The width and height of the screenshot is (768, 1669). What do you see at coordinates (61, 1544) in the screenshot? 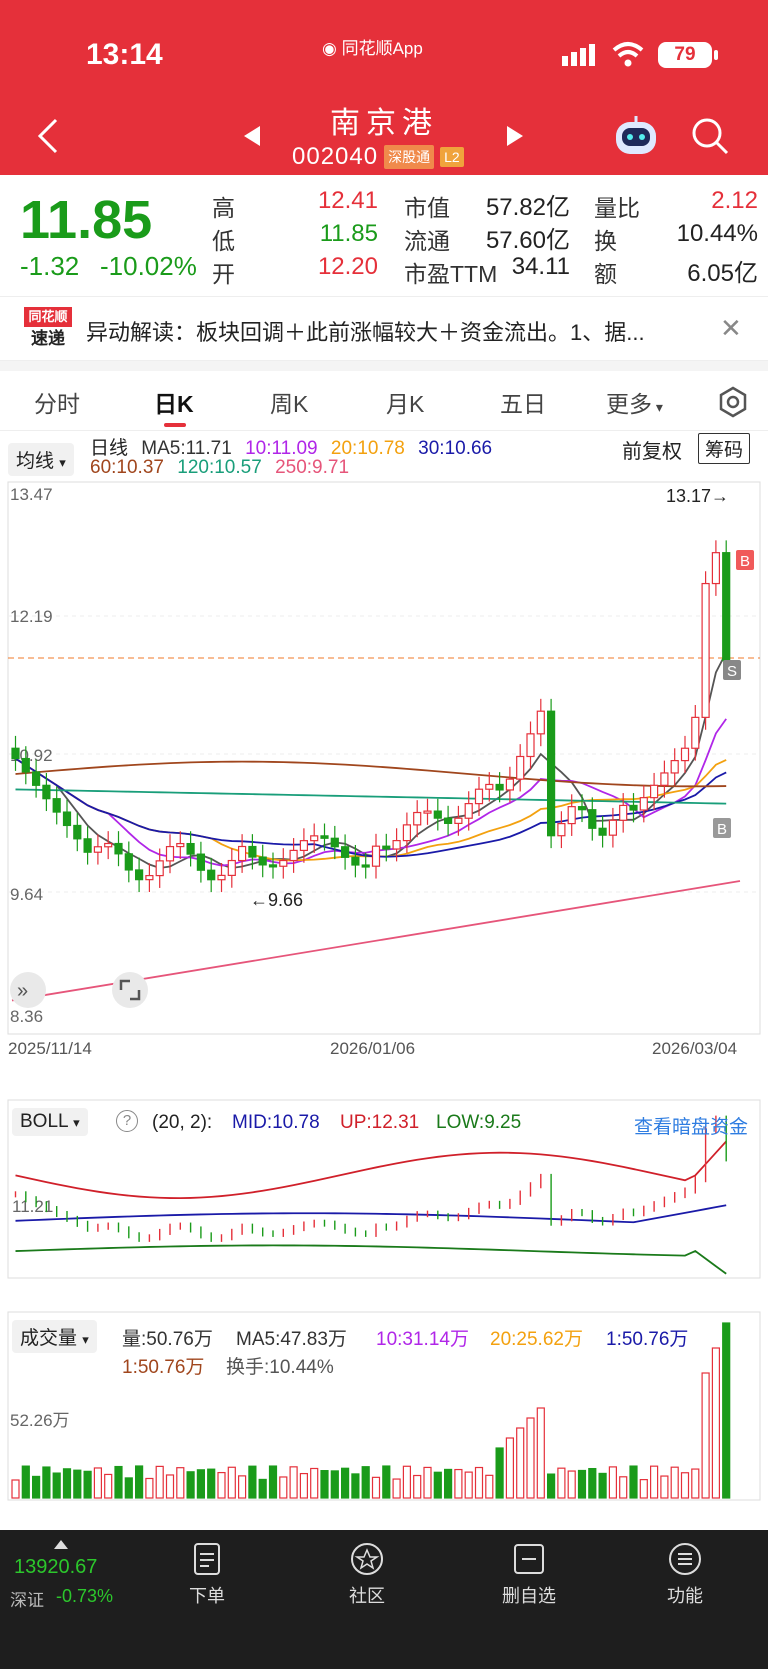
I see `expand-up-icon` at bounding box center [61, 1544].